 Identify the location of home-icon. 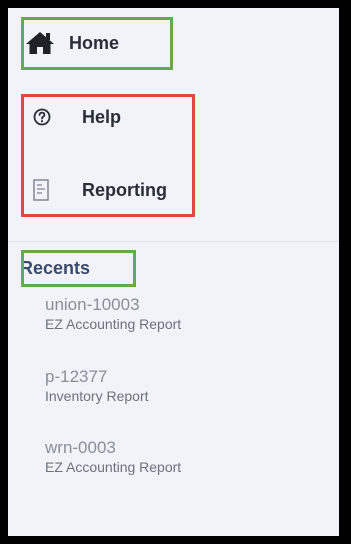
(40, 43).